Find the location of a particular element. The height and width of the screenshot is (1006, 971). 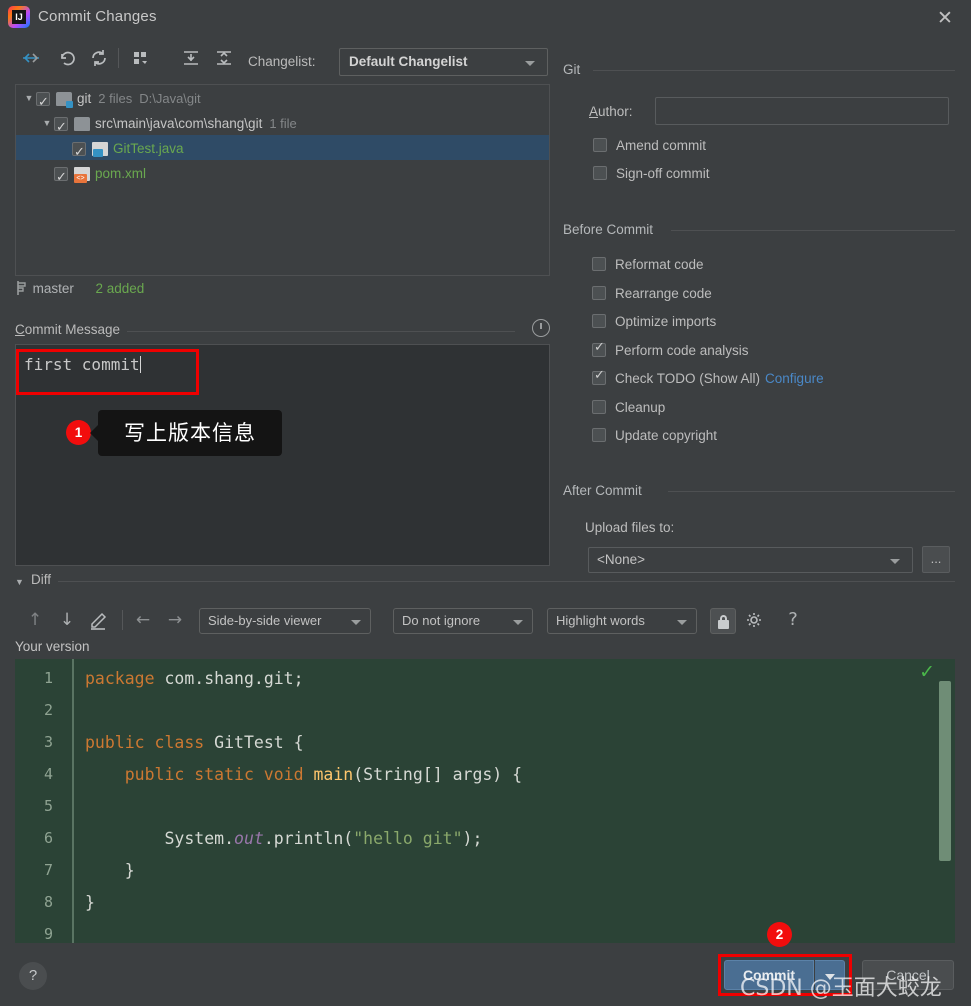

checkbox-optimize-imports: Optimize imports is located at coordinates (654, 326).